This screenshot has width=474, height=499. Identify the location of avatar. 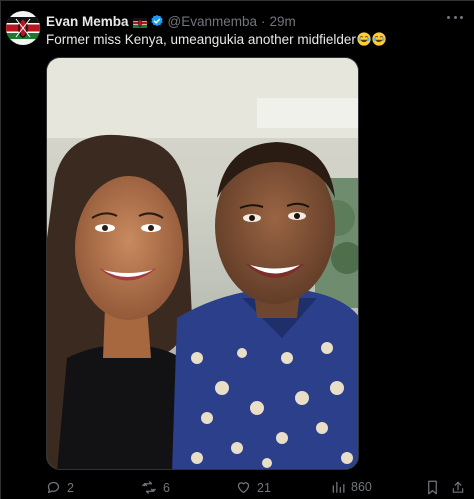
(23, 28).